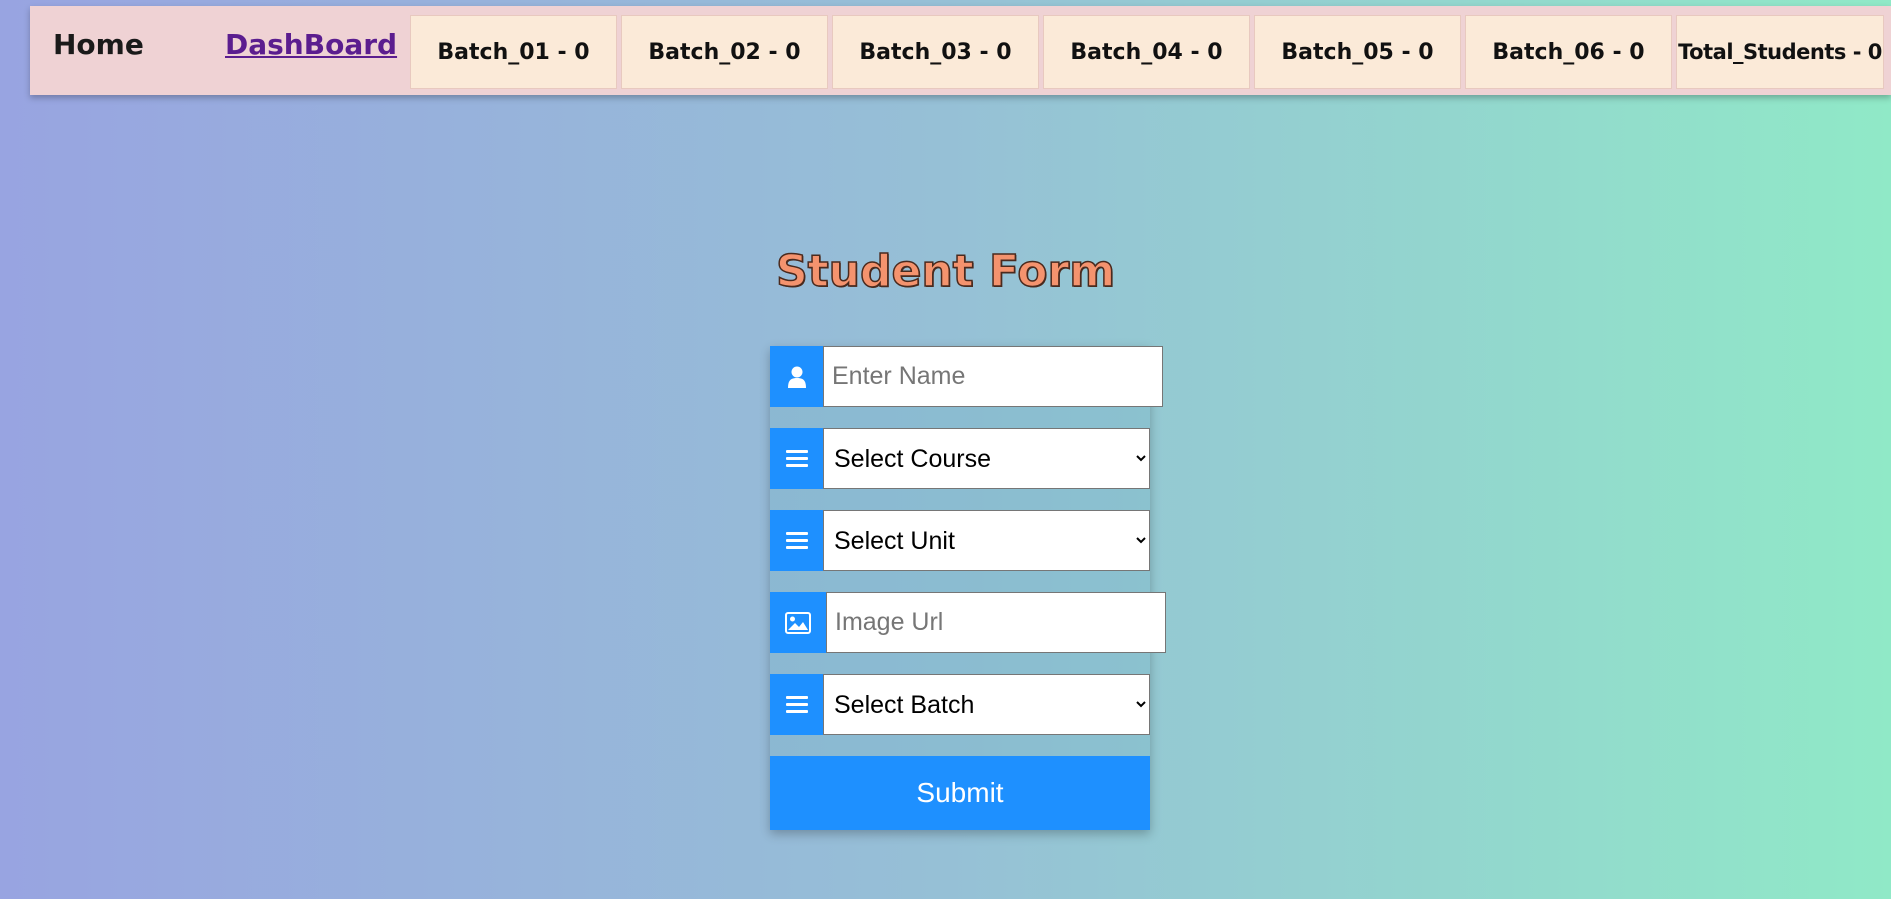  Describe the element at coordinates (993, 376) in the screenshot. I see `name-input` at that location.